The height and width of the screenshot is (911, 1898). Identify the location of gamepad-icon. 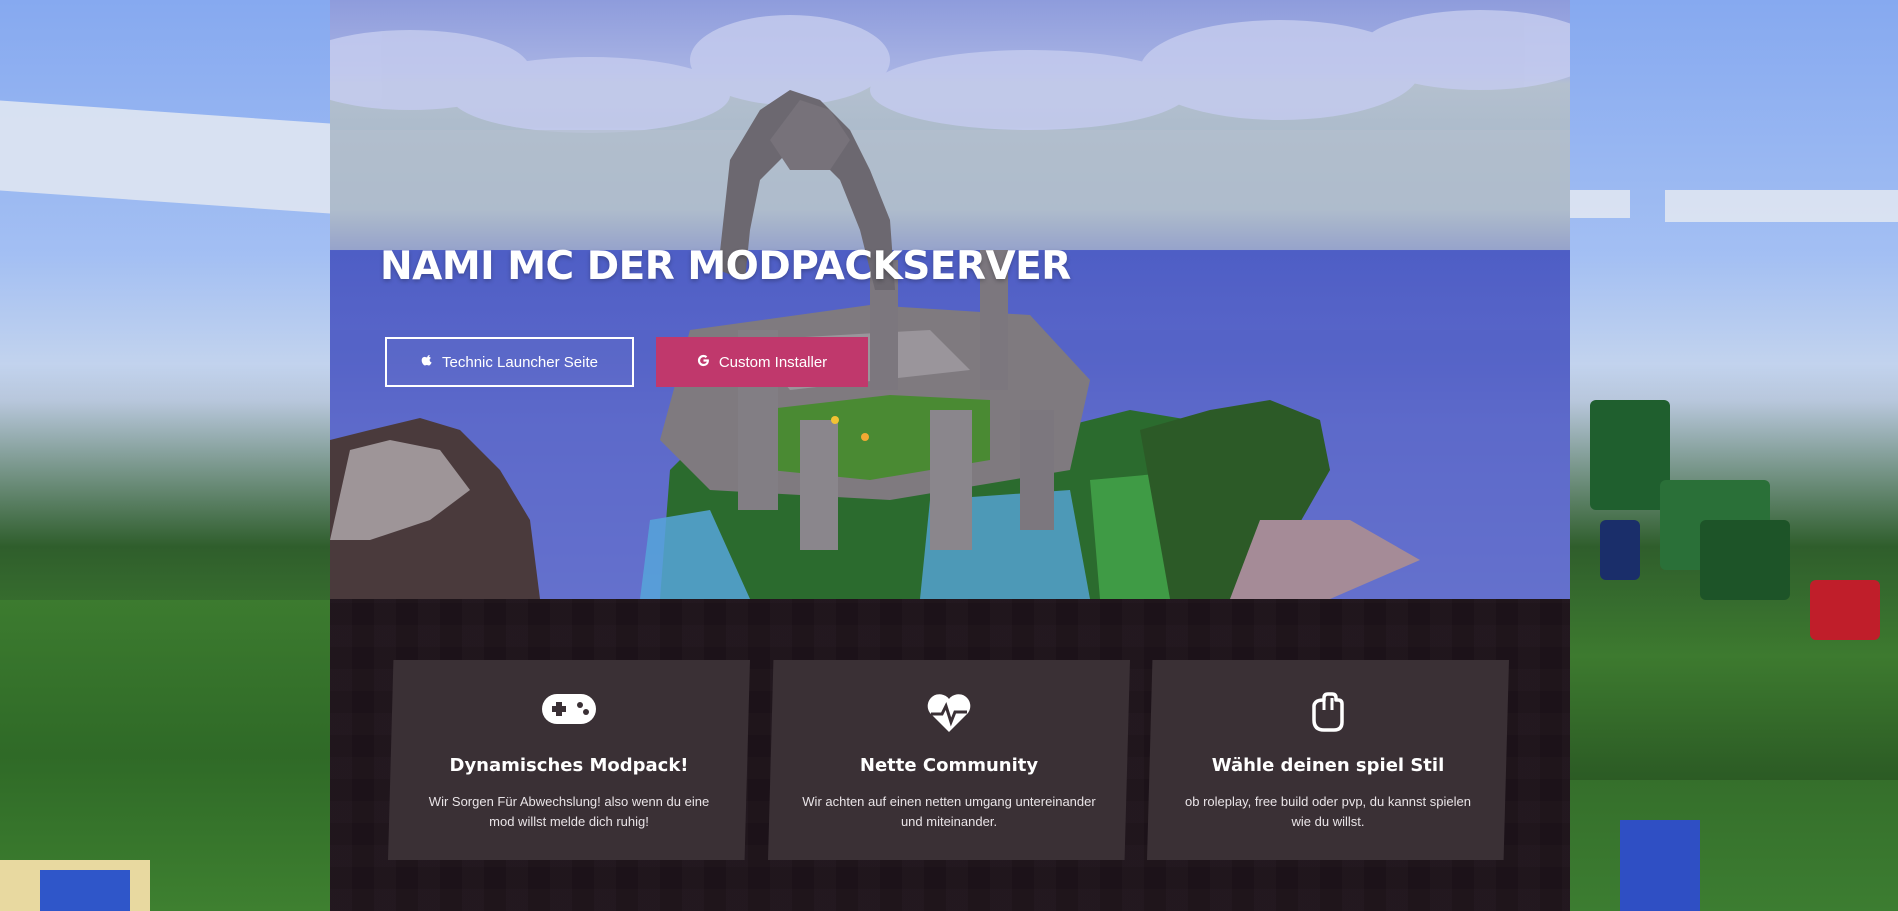
(569, 709).